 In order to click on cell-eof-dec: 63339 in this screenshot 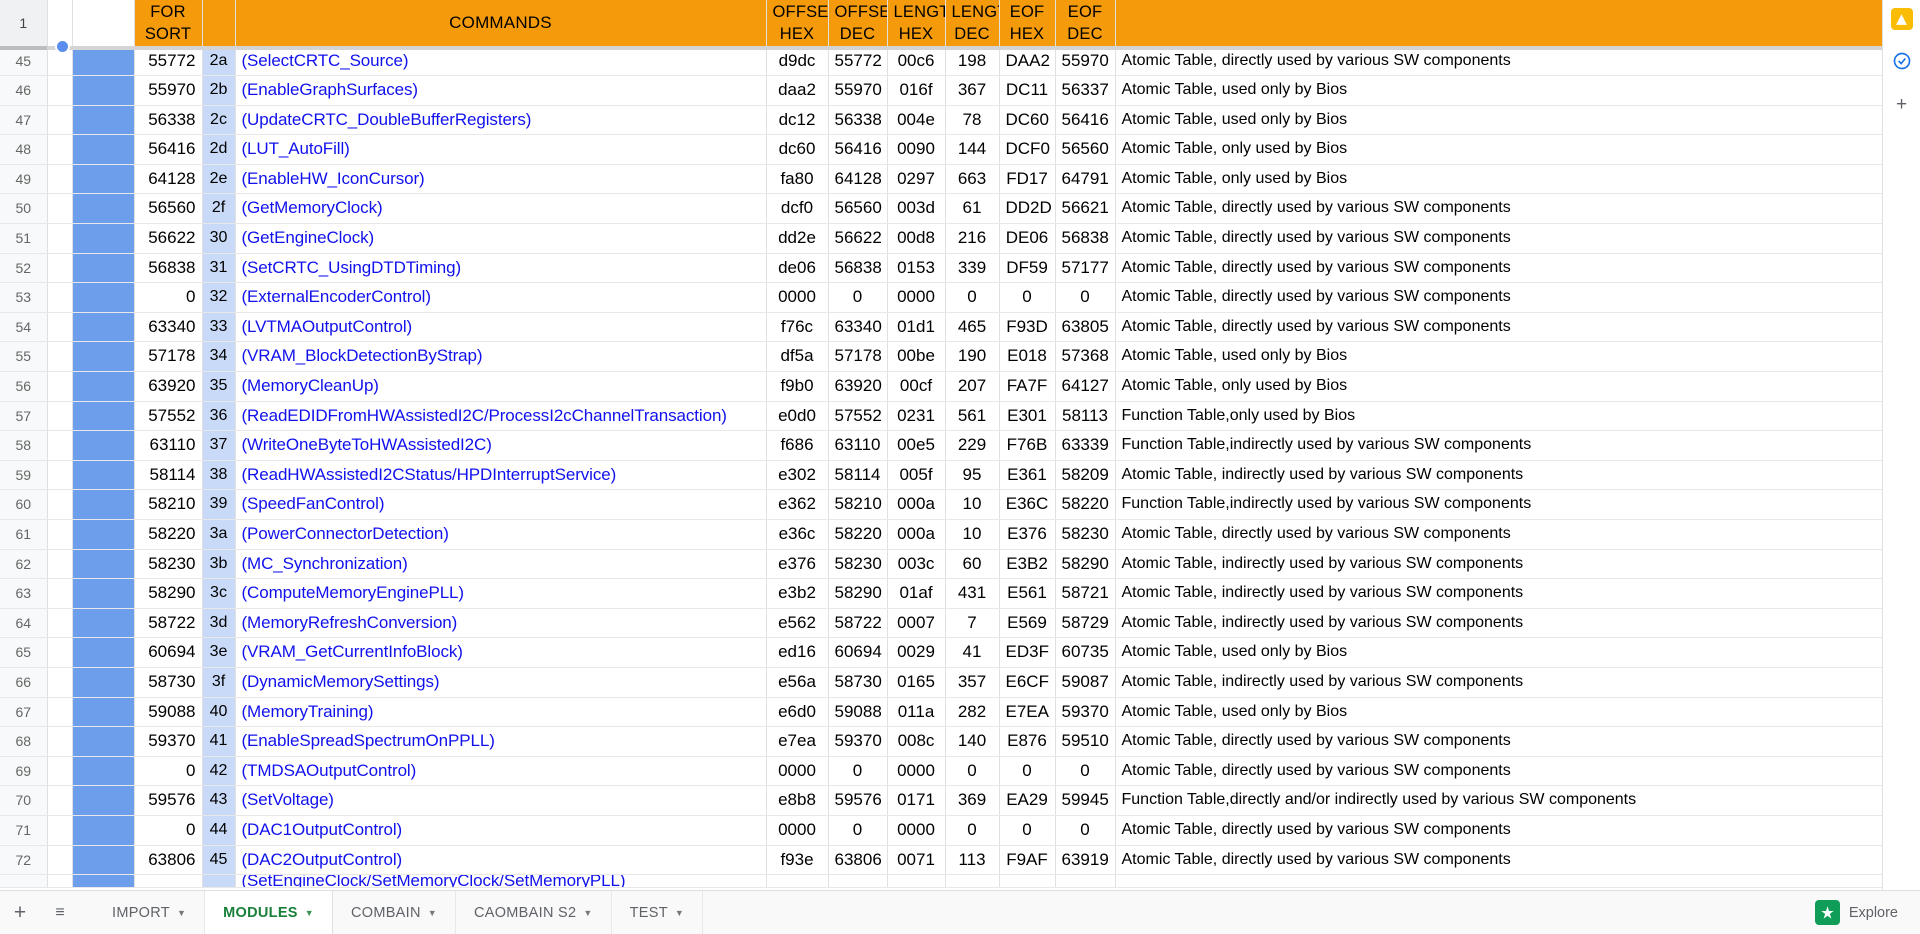, I will do `click(1085, 445)`.